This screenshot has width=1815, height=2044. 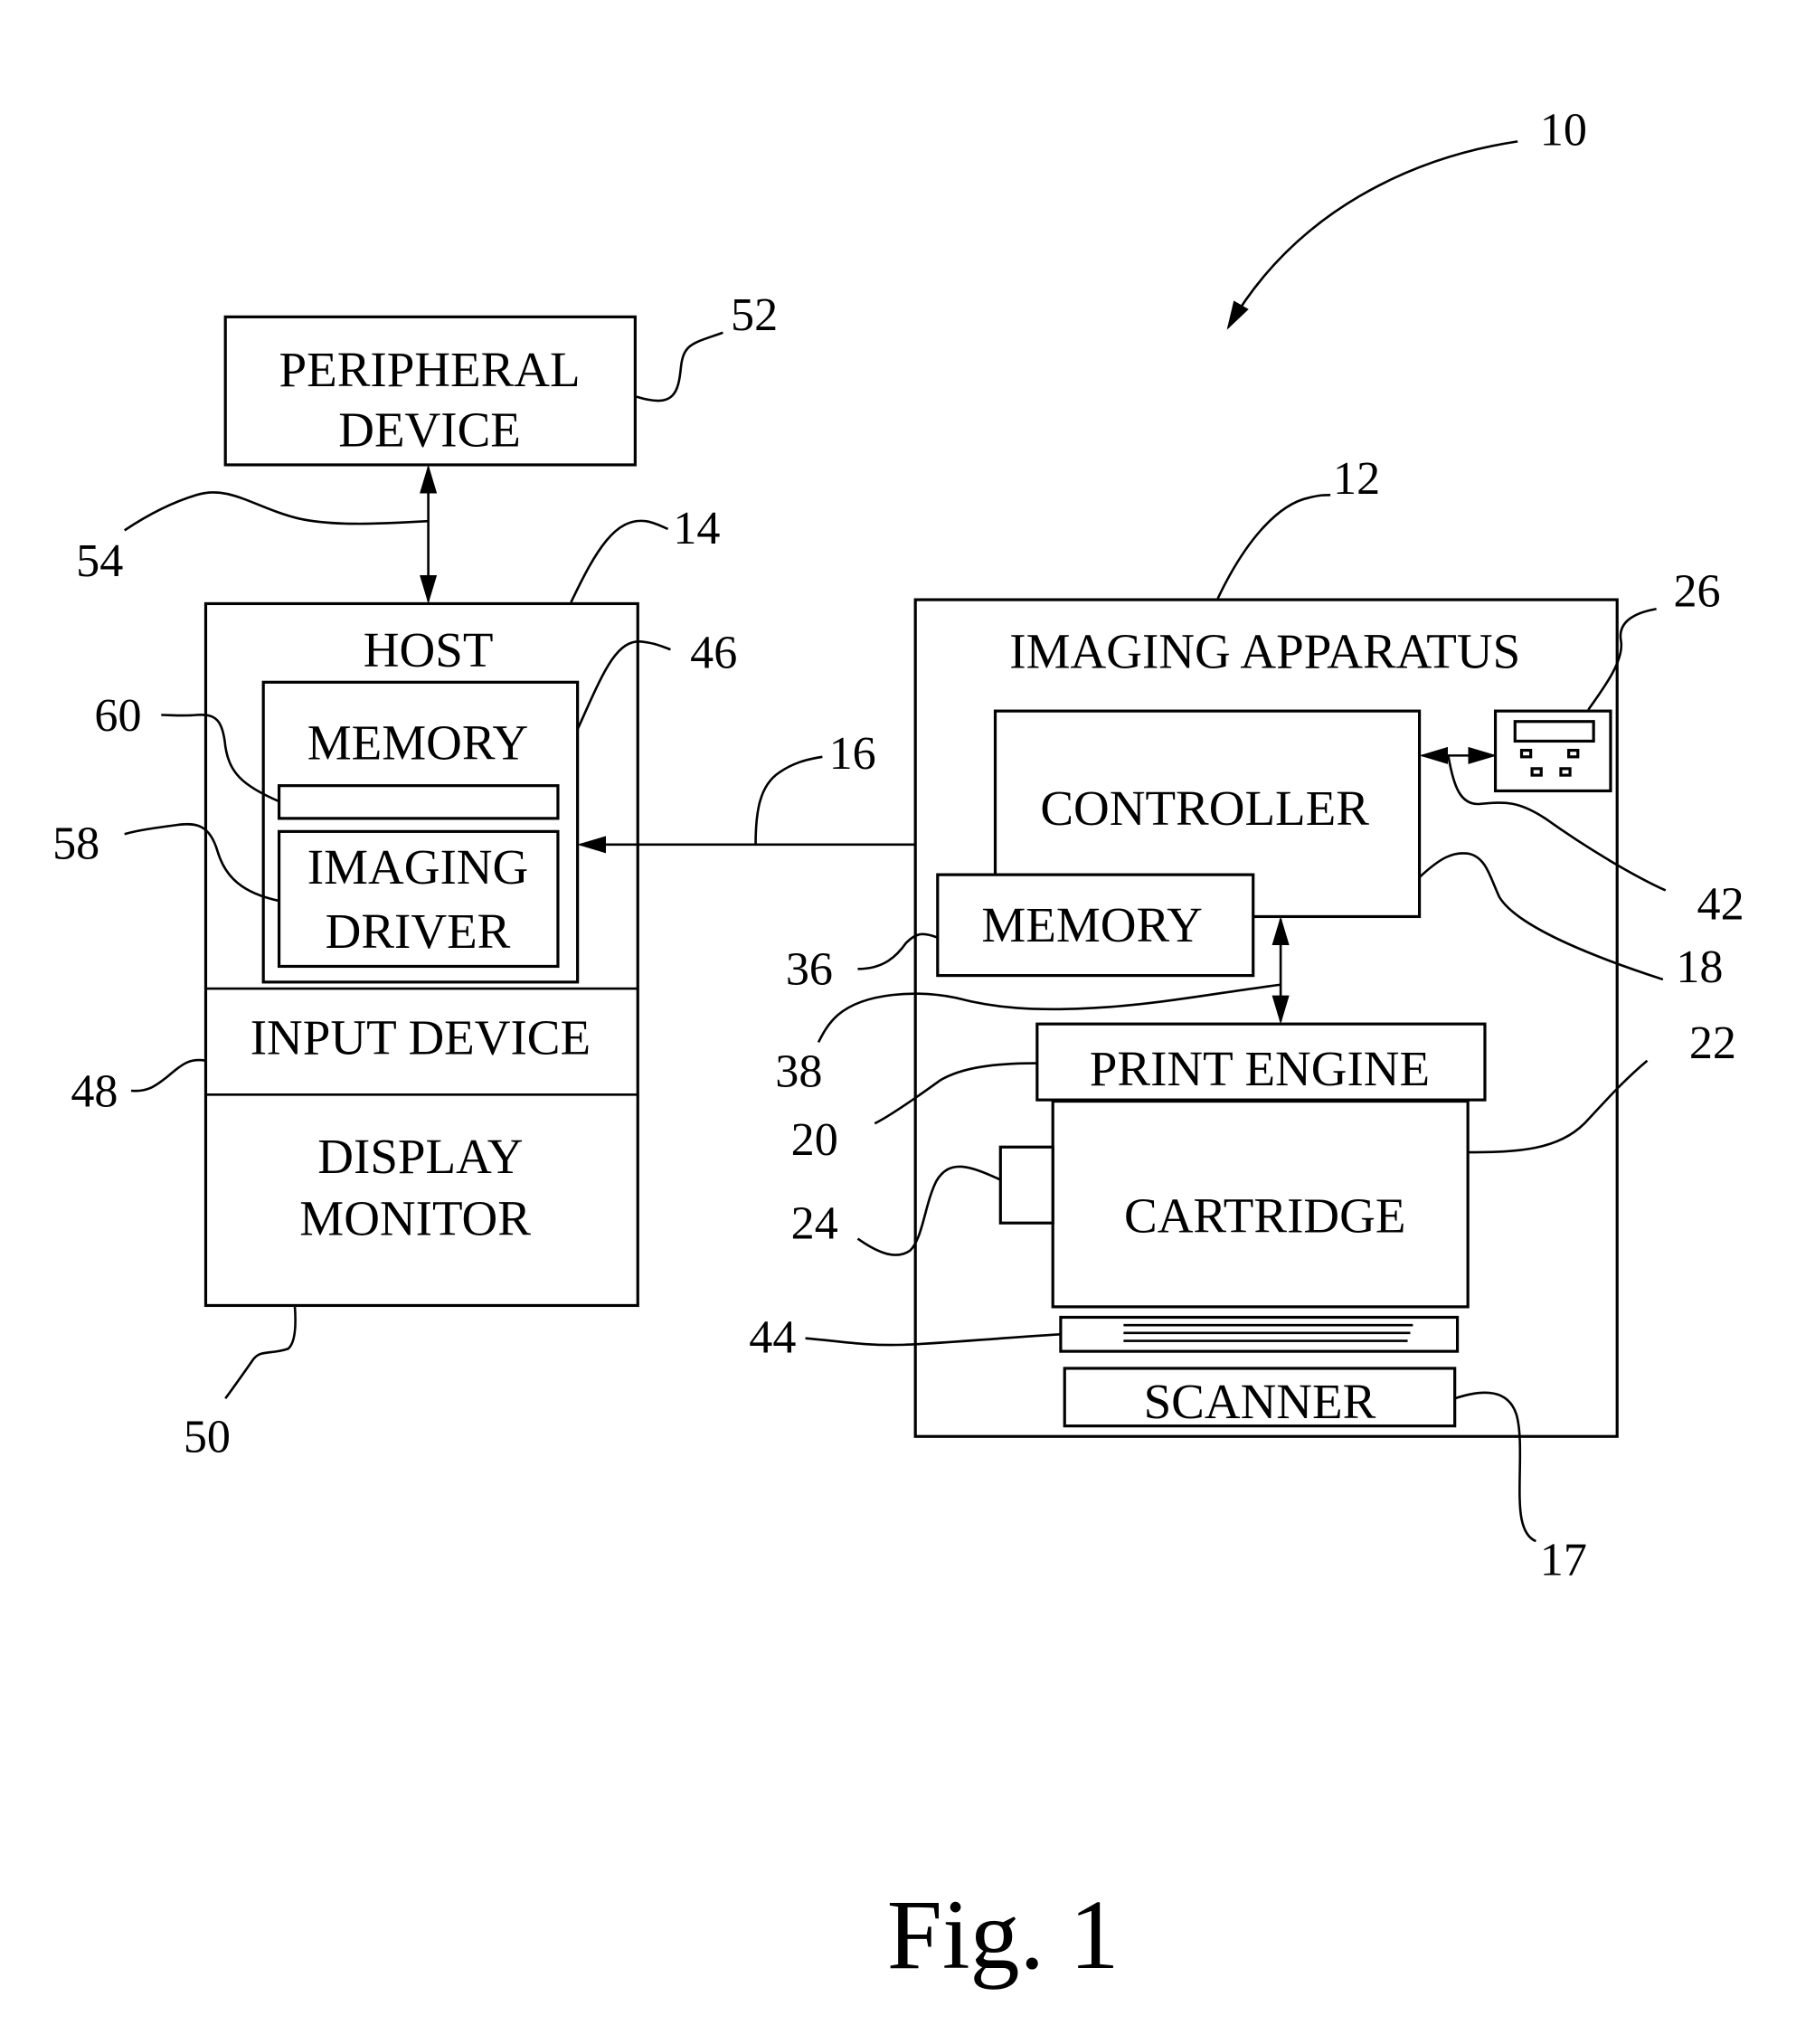 What do you see at coordinates (417, 867) in the screenshot?
I see `imaging-driver-line1: IMAGING` at bounding box center [417, 867].